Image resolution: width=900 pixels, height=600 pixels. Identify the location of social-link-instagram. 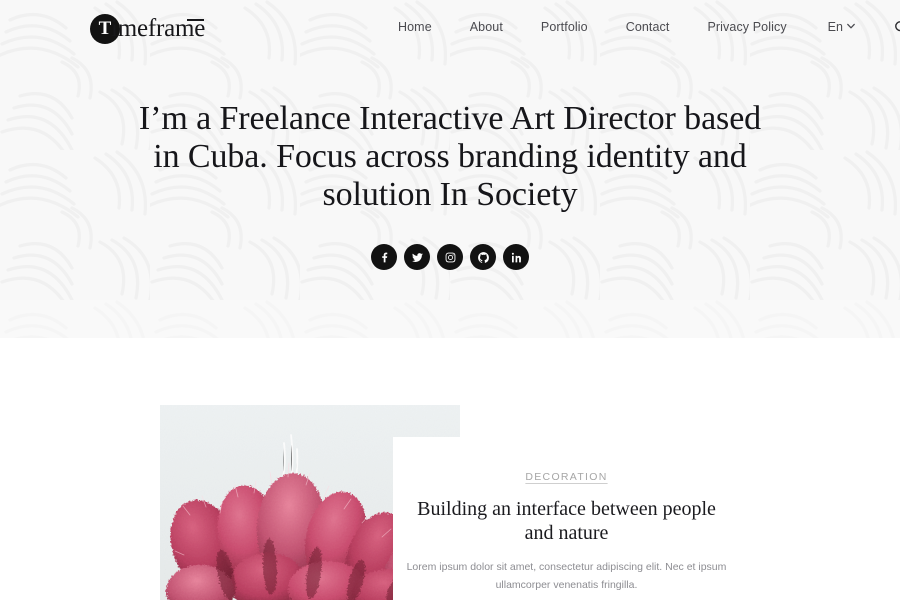
(450, 257).